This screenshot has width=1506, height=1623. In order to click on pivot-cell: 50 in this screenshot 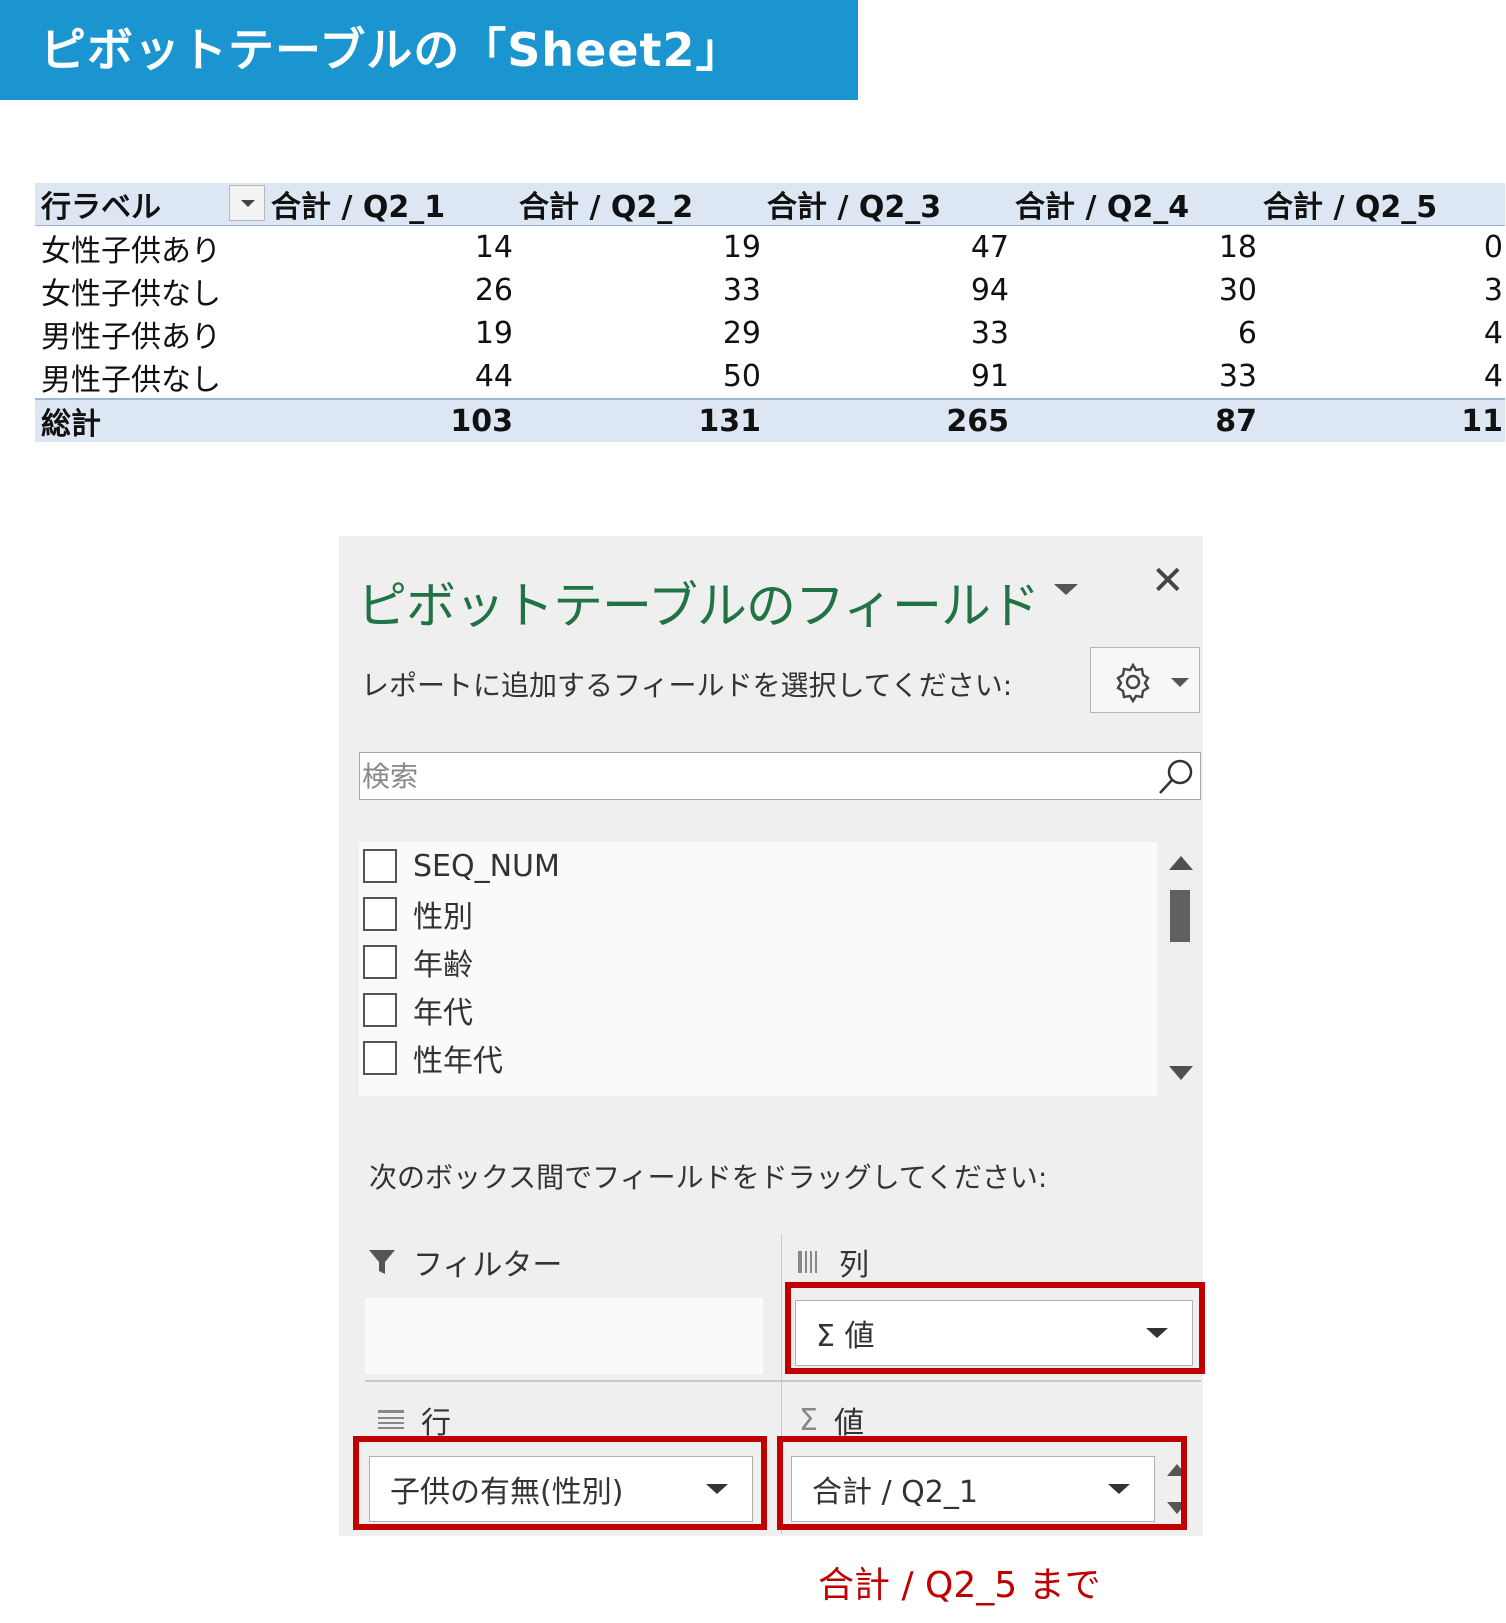, I will do `click(637, 376)`.